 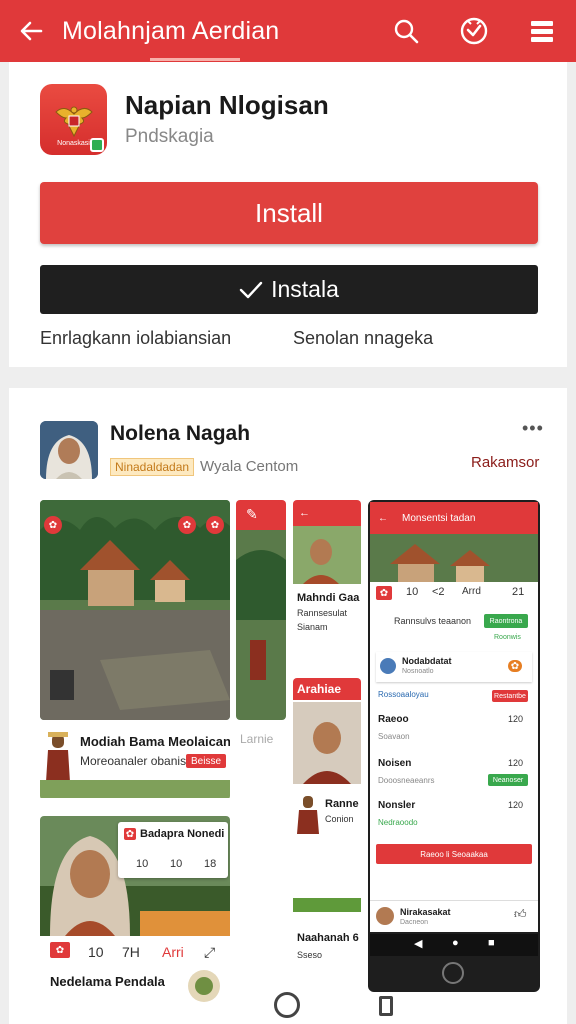 What do you see at coordinates (195, 59) in the screenshot?
I see `title-underline` at bounding box center [195, 59].